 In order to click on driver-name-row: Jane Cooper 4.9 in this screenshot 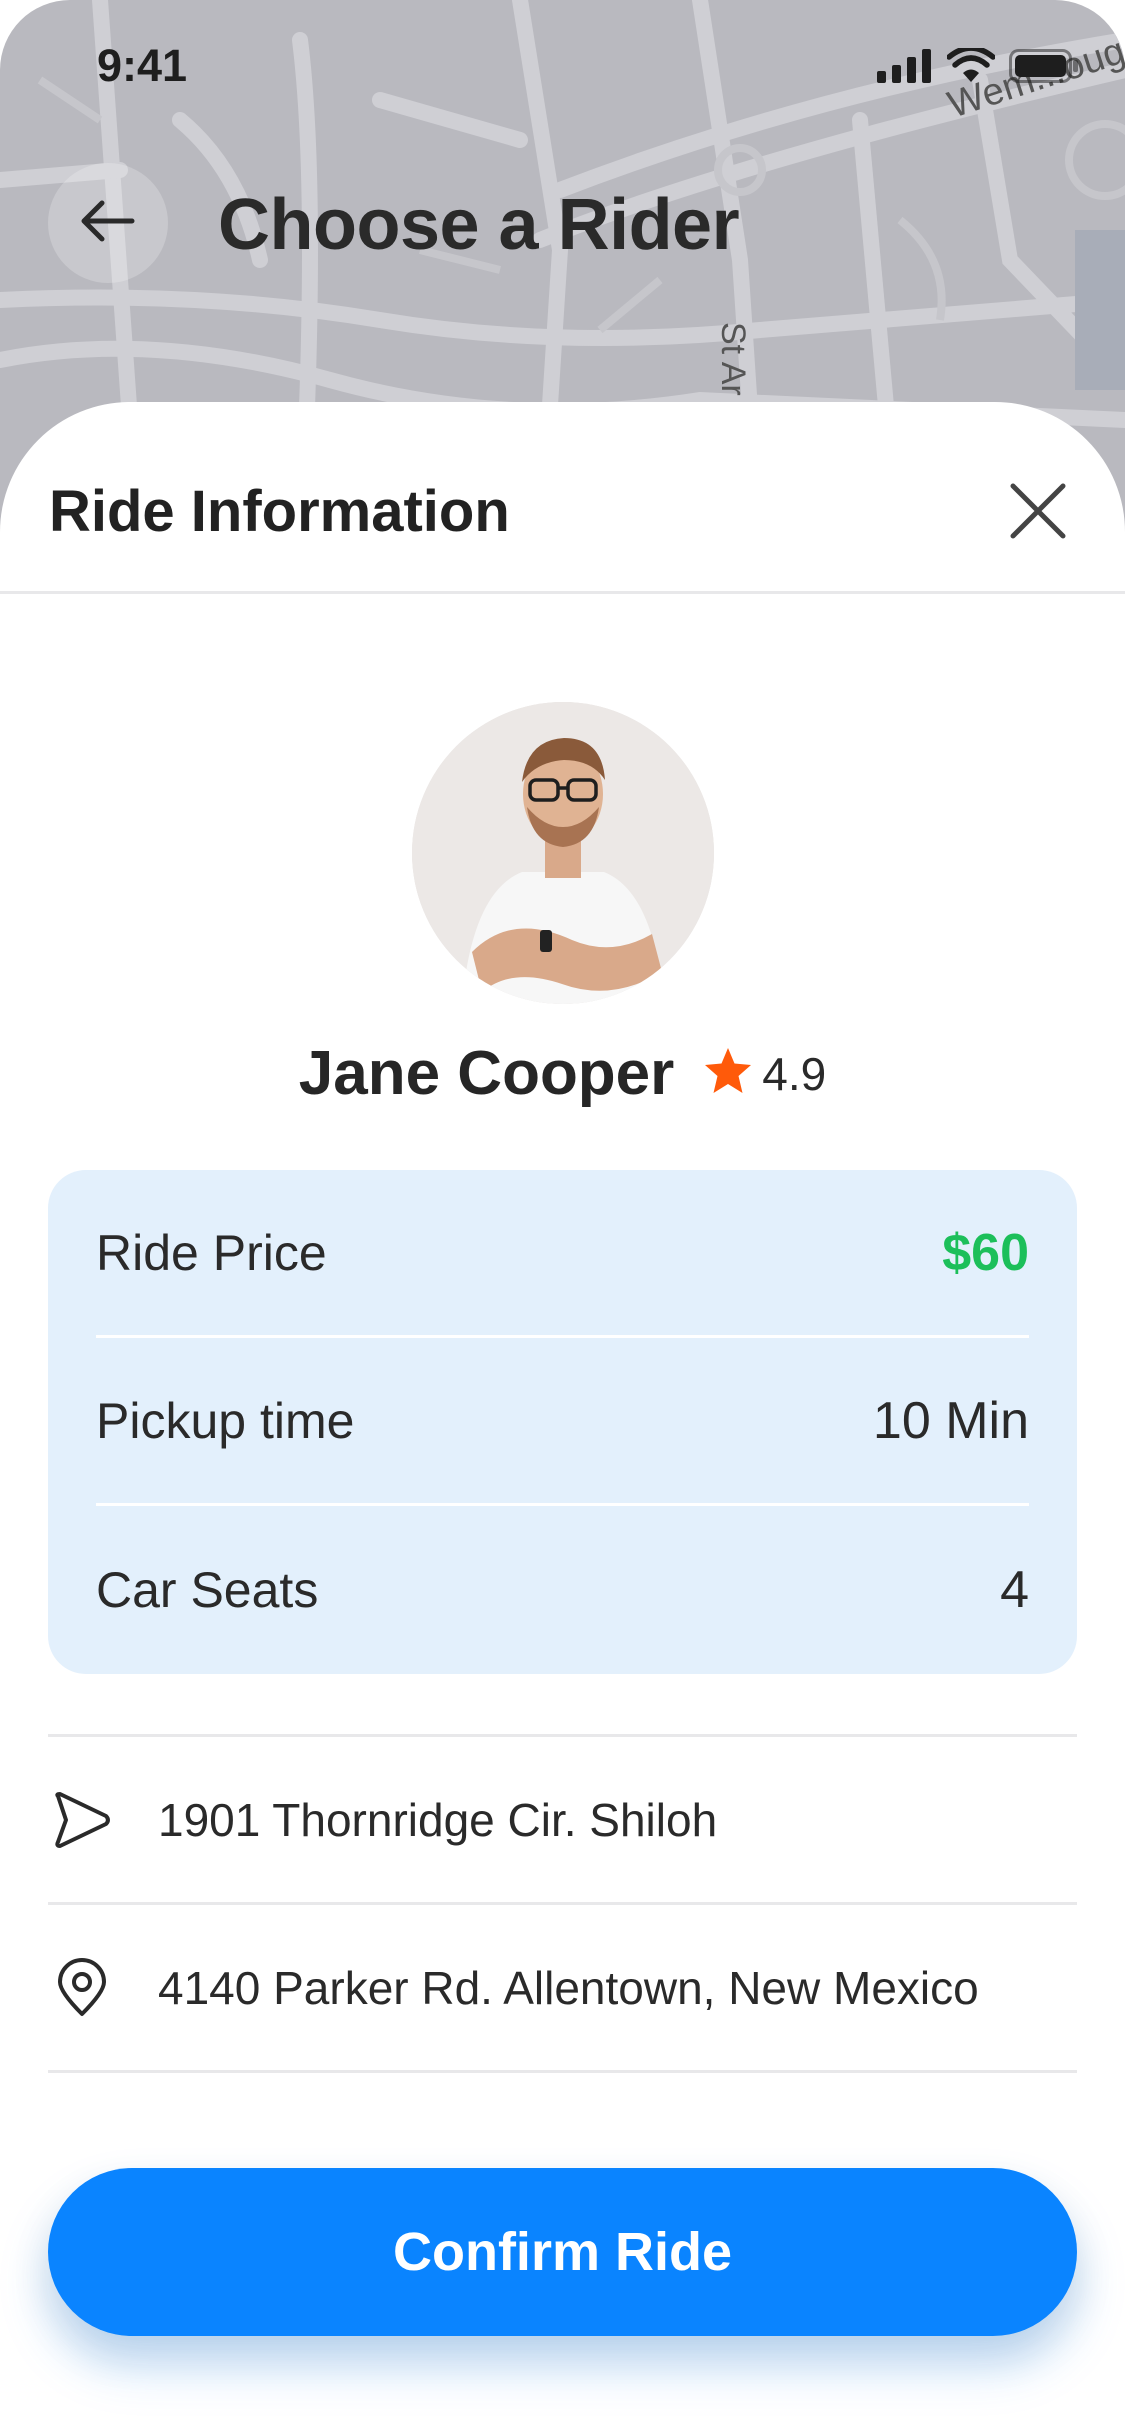, I will do `click(562, 1073)`.